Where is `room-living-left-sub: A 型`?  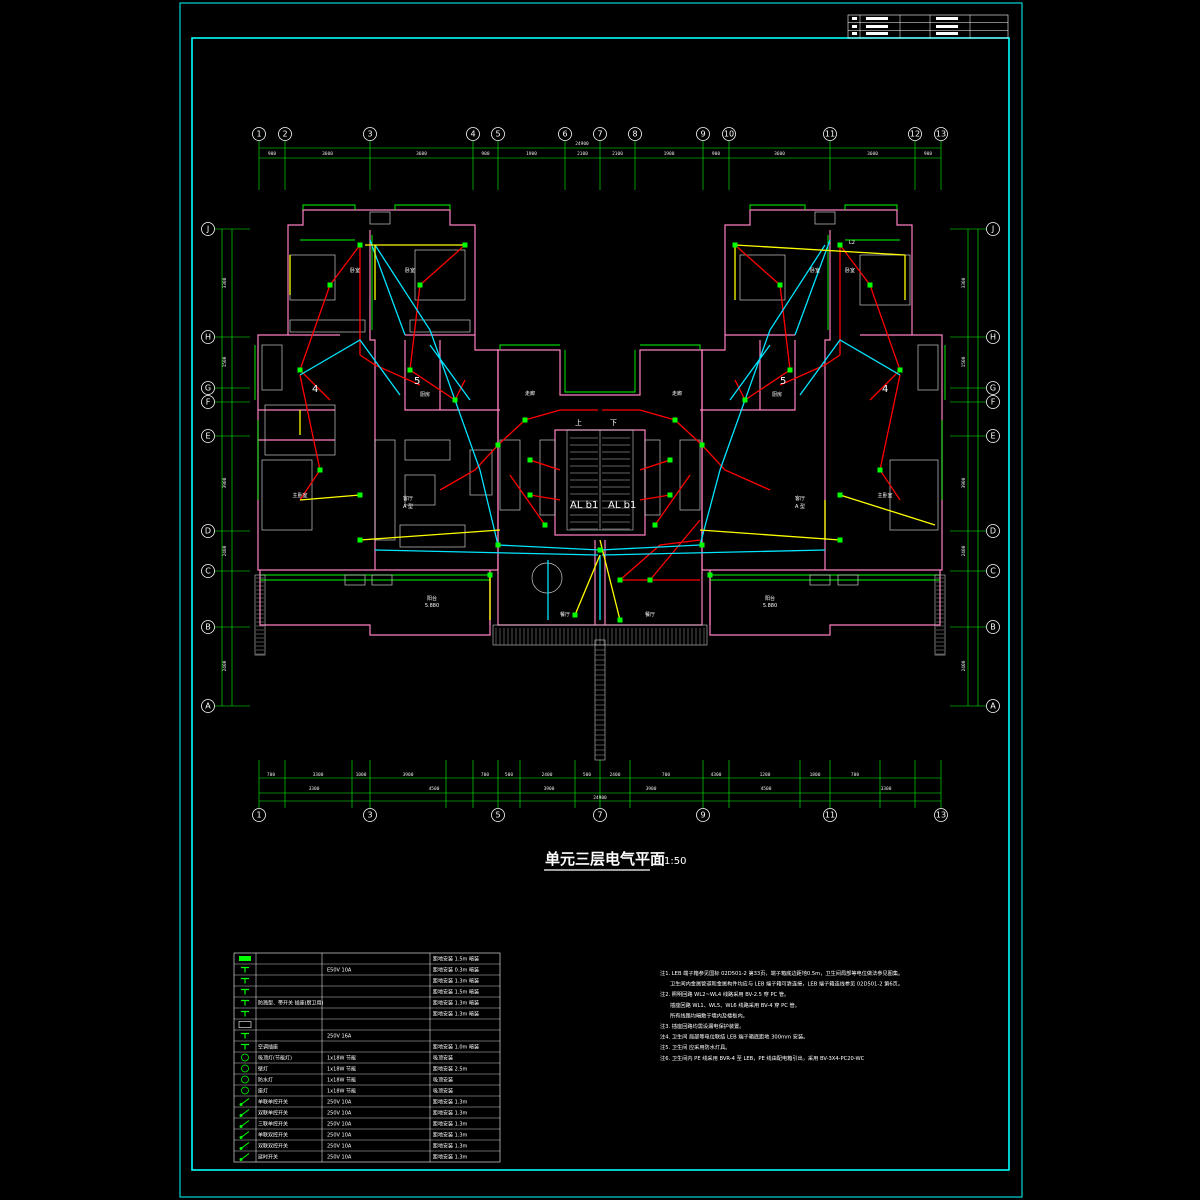
room-living-left-sub: A 型 is located at coordinates (408, 506).